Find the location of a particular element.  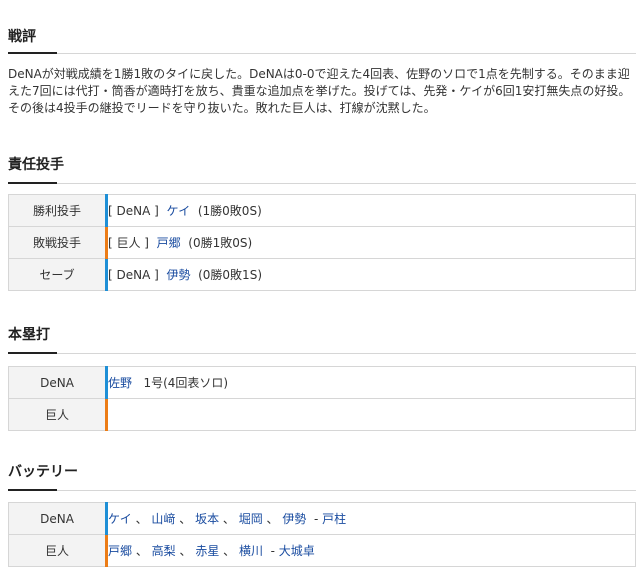

losing-pitcher-value: [ 巨人 ] 戸郷 (0勝1敗0S) is located at coordinates (371, 242).